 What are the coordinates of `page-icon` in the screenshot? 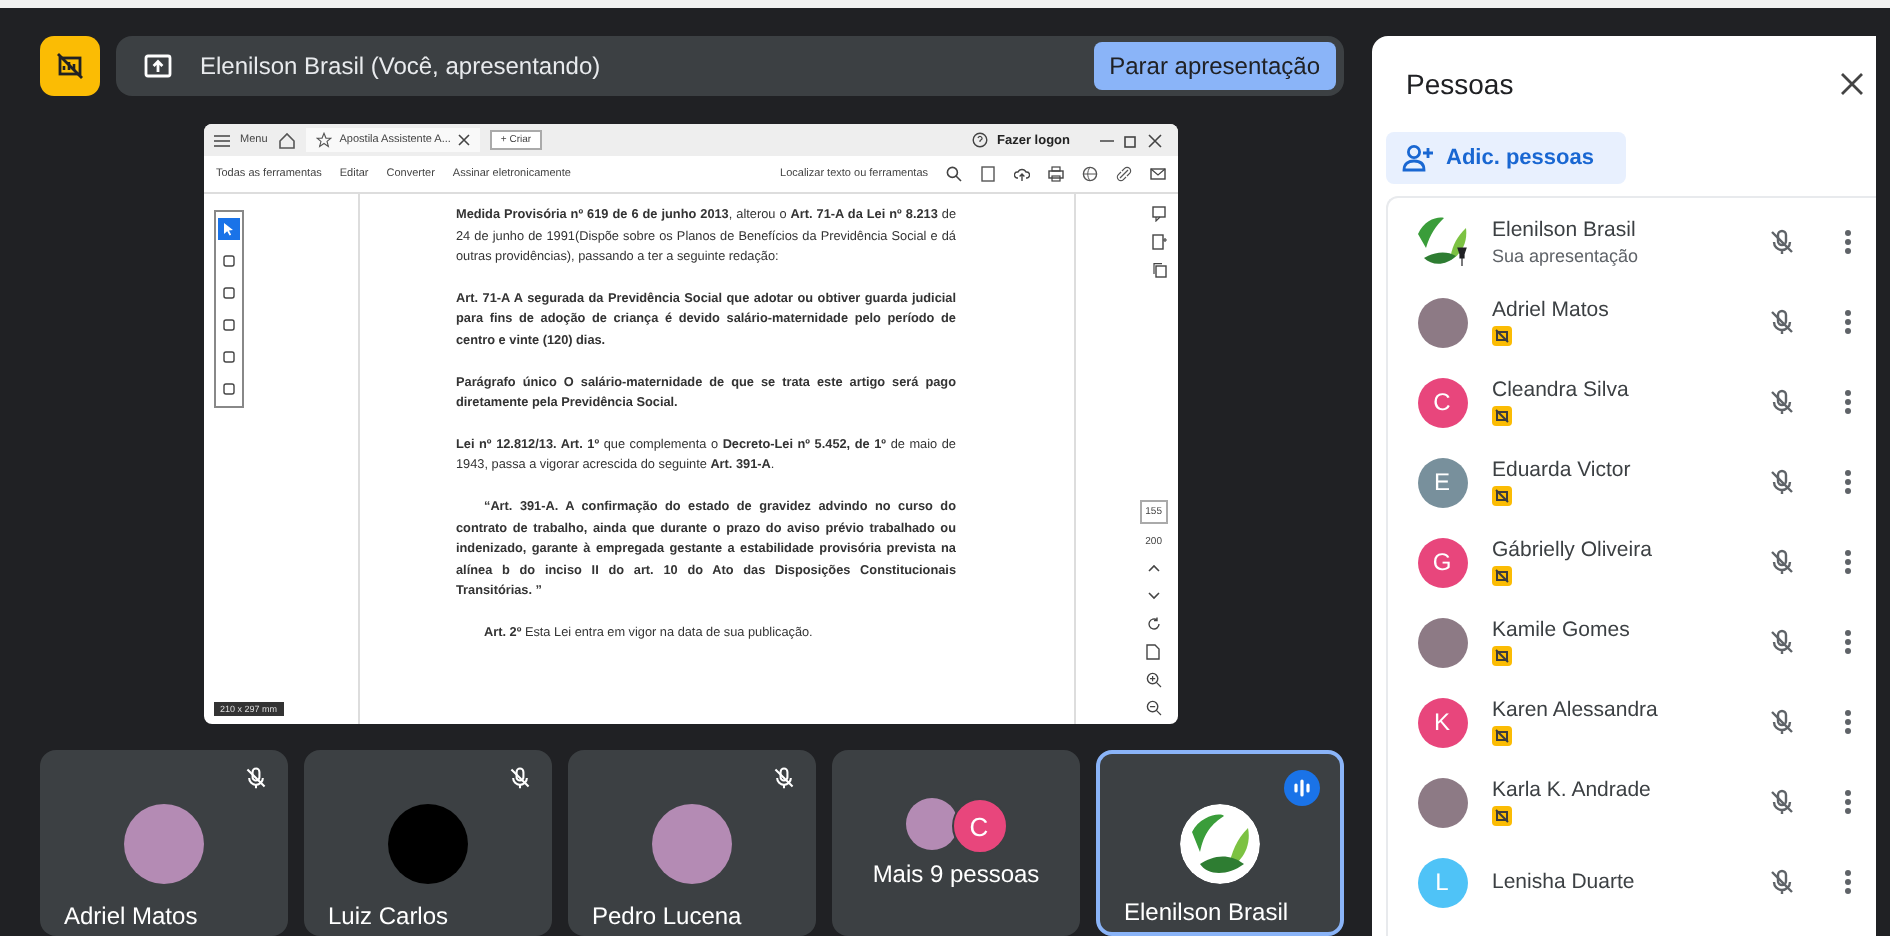 It's located at (1153, 652).